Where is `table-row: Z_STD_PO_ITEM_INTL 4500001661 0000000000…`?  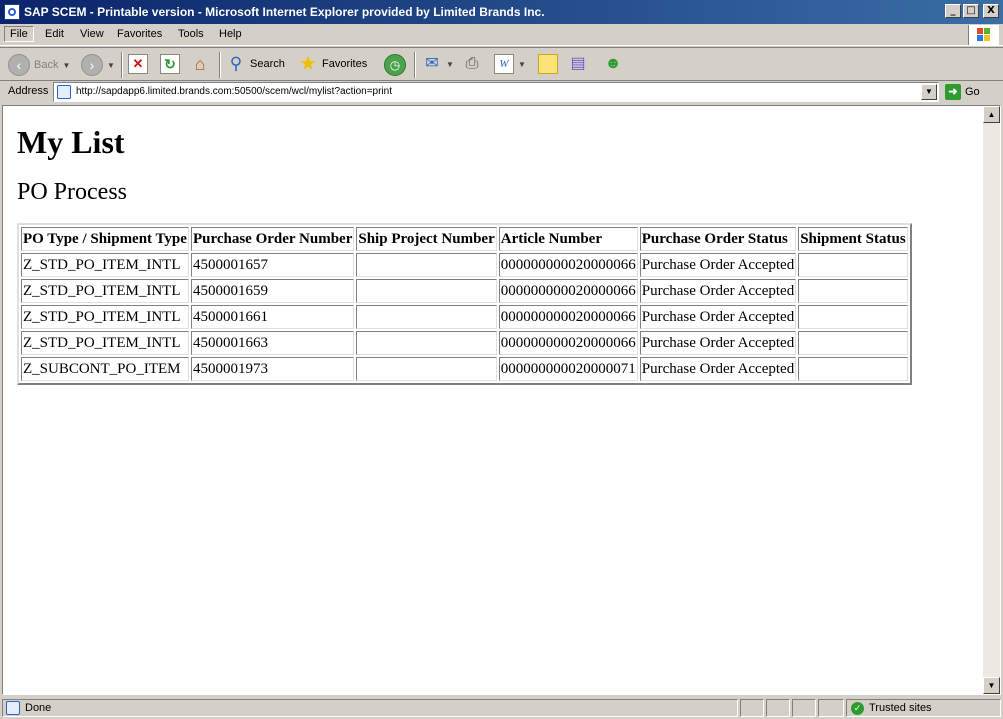
table-row: Z_STD_PO_ITEM_INTL 4500001661 0000000000… is located at coordinates (464, 317).